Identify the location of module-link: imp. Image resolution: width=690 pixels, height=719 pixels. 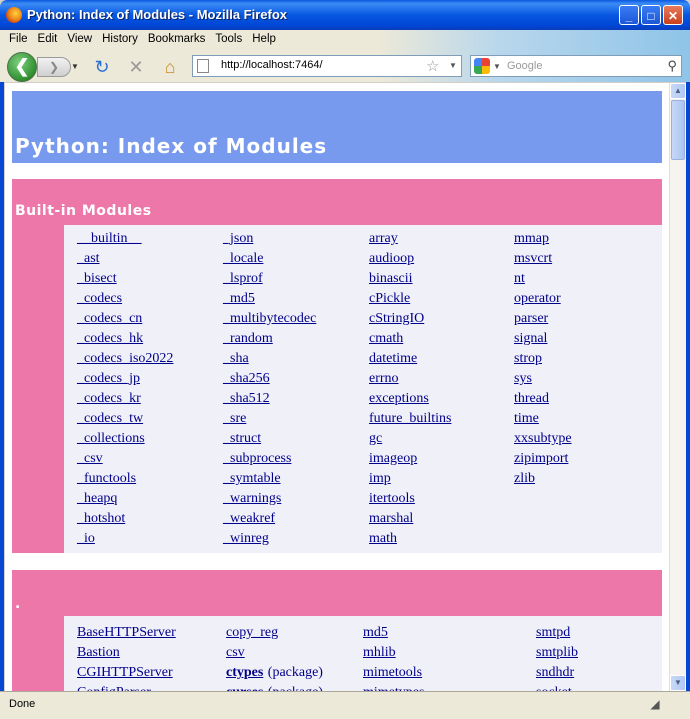
(380, 479).